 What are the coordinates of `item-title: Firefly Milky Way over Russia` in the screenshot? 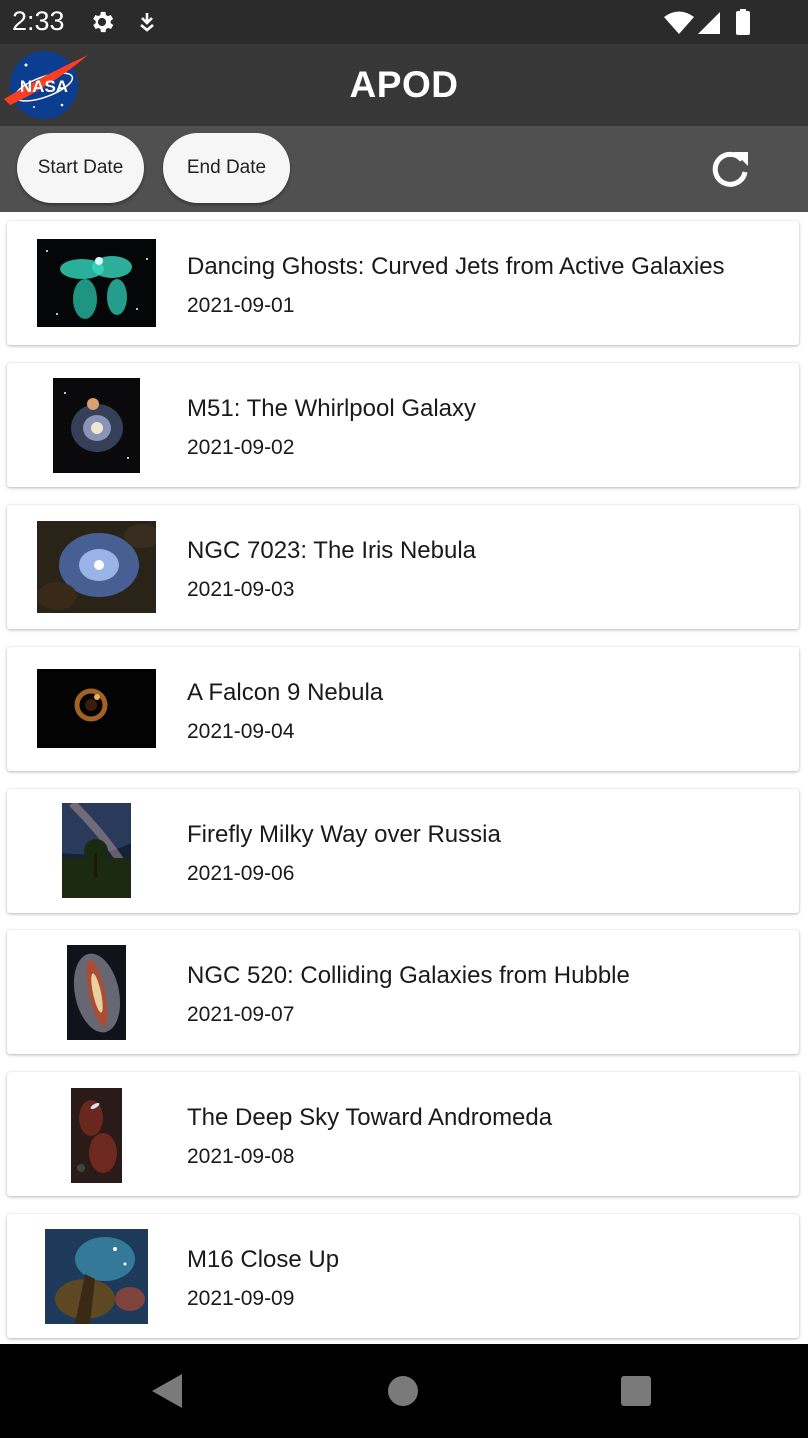 It's located at (344, 834).